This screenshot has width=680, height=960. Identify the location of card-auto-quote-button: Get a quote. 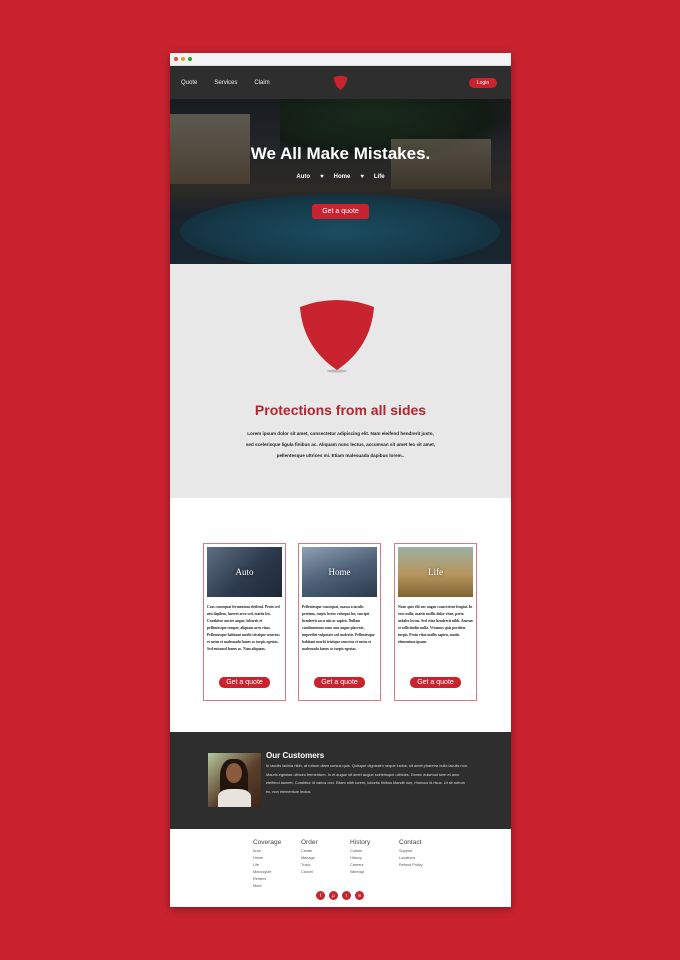
(244, 682).